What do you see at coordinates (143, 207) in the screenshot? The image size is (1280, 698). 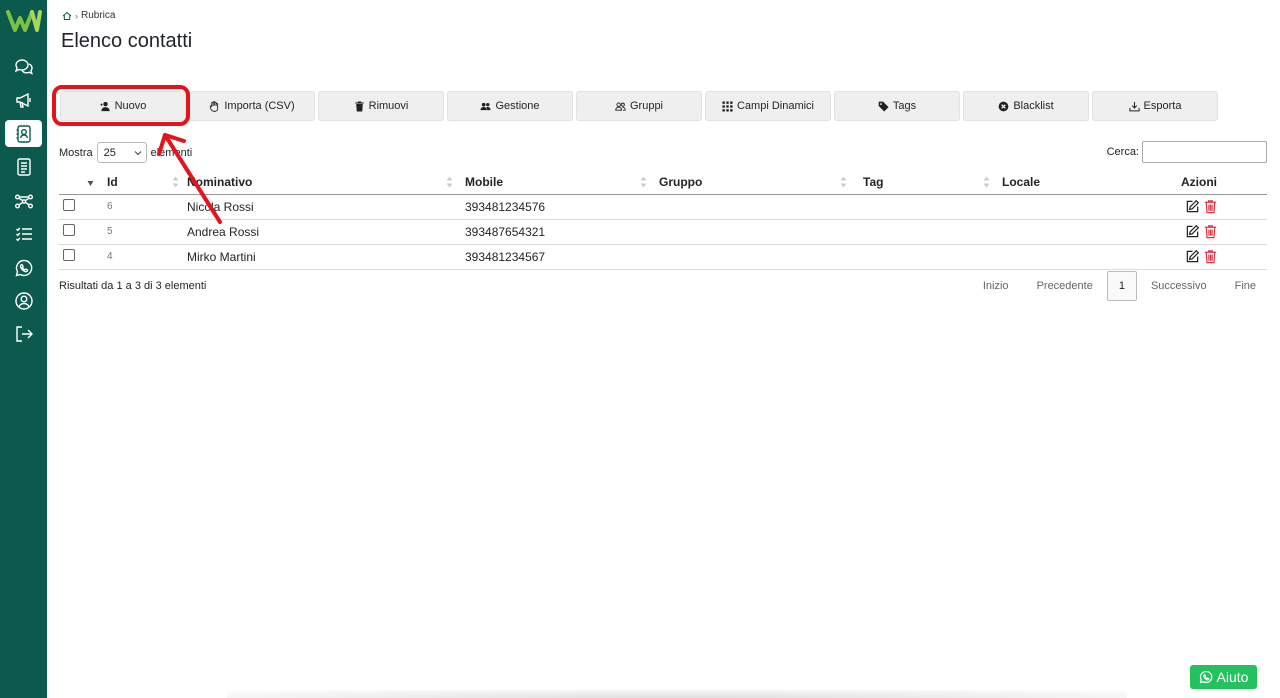 I see `cell-id: 6` at bounding box center [143, 207].